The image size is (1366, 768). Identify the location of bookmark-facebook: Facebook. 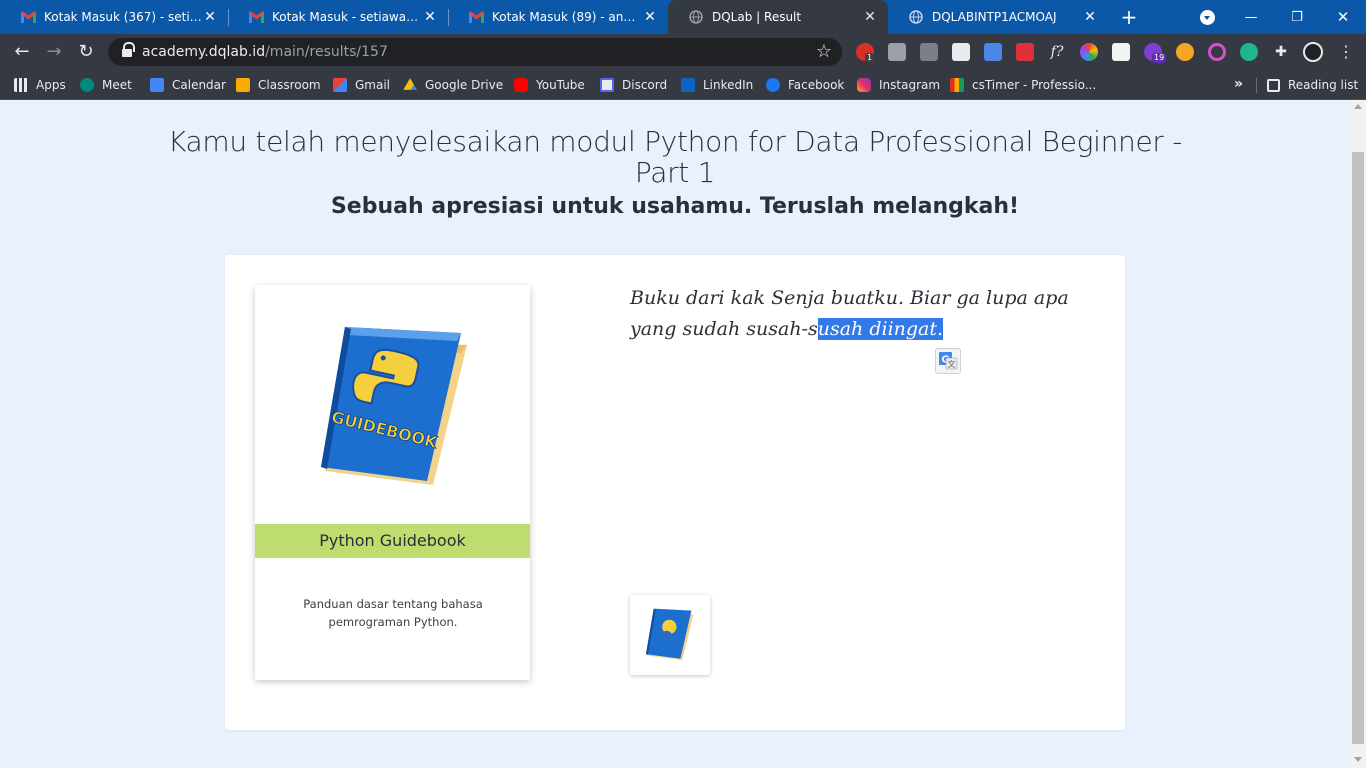
(805, 85).